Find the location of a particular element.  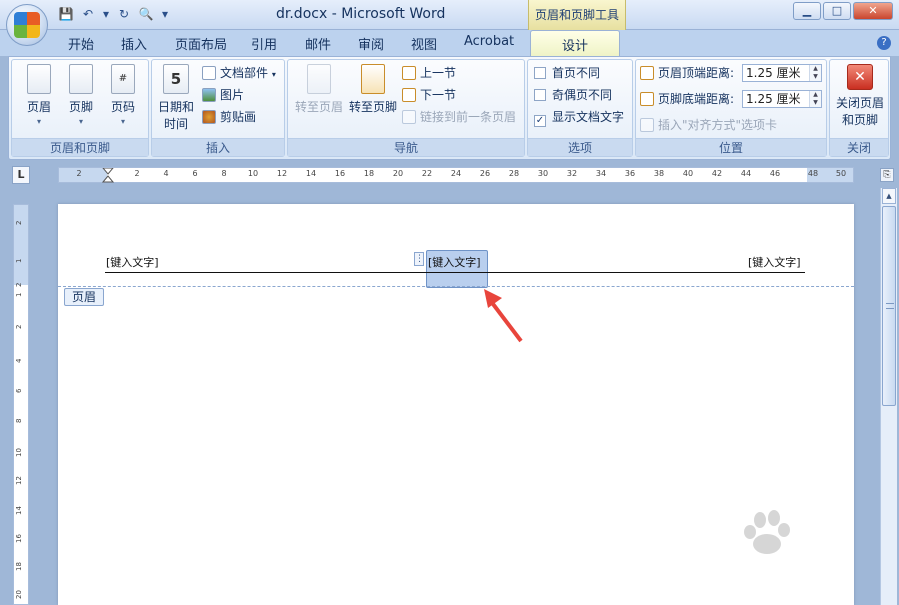

scrollbar-thumb is located at coordinates (889, 306).